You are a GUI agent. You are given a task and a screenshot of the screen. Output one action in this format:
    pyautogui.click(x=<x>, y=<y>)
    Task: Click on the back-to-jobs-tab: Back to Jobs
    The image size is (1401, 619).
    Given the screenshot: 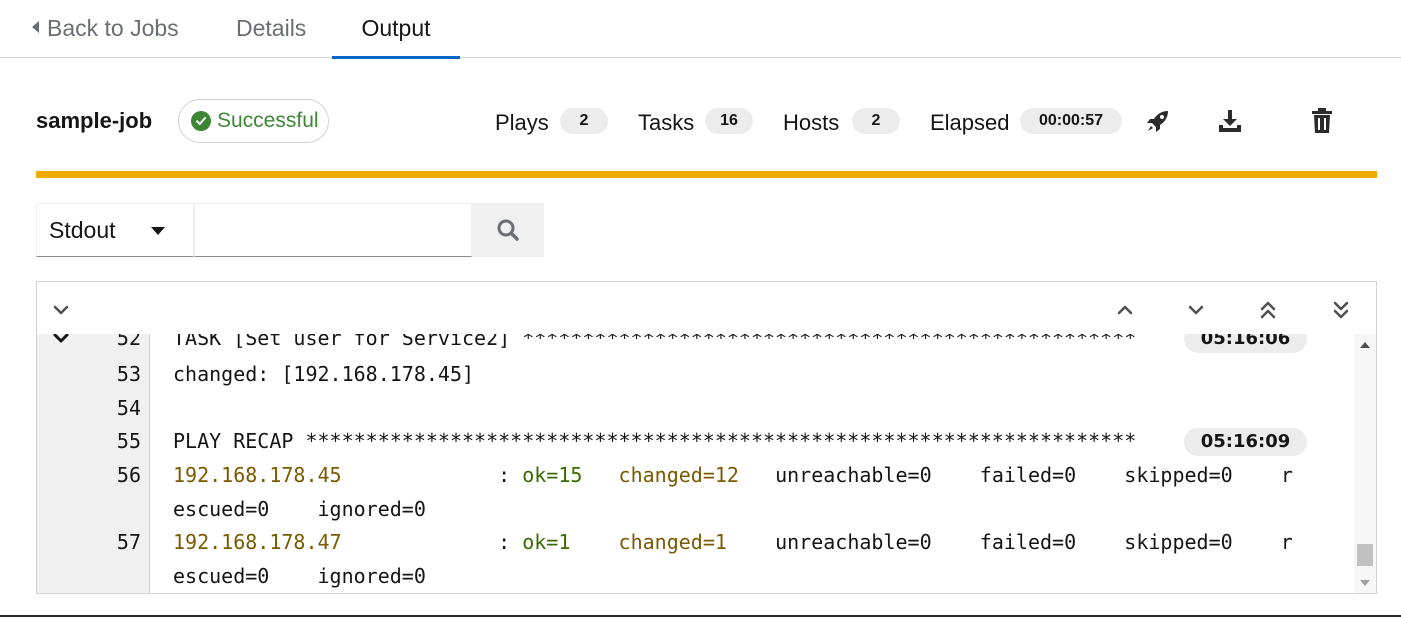 What is the action you would take?
    pyautogui.click(x=105, y=29)
    